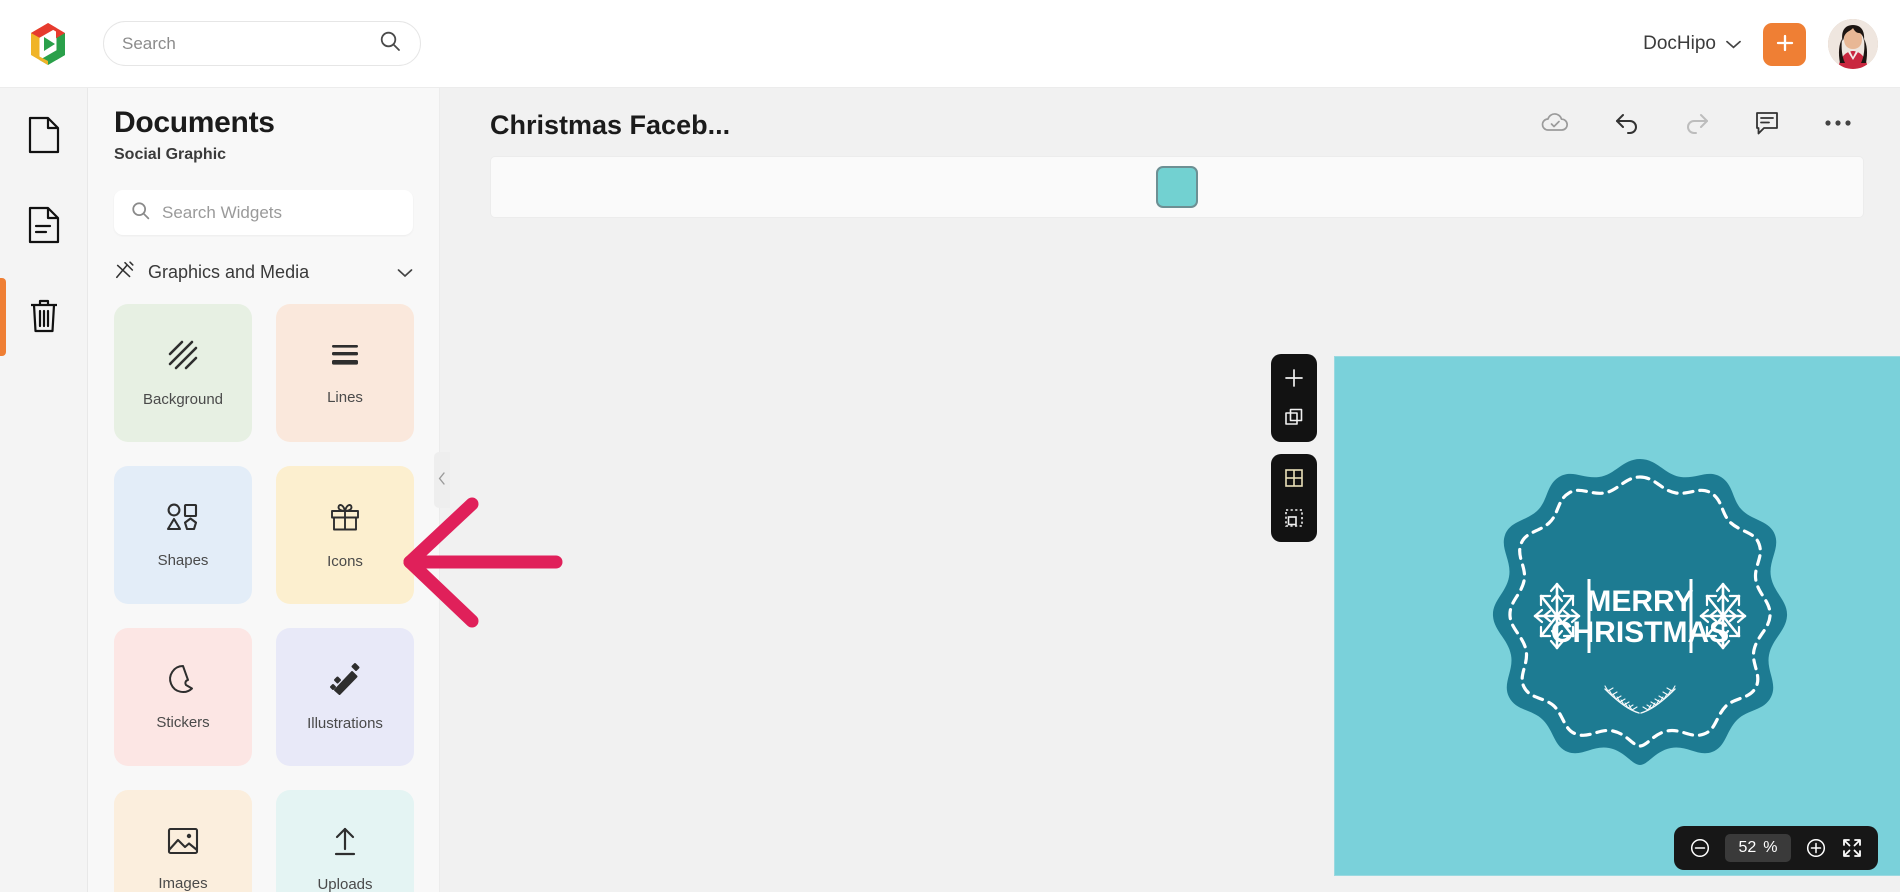 This screenshot has width=1900, height=892. I want to click on property-bar, so click(1177, 187).